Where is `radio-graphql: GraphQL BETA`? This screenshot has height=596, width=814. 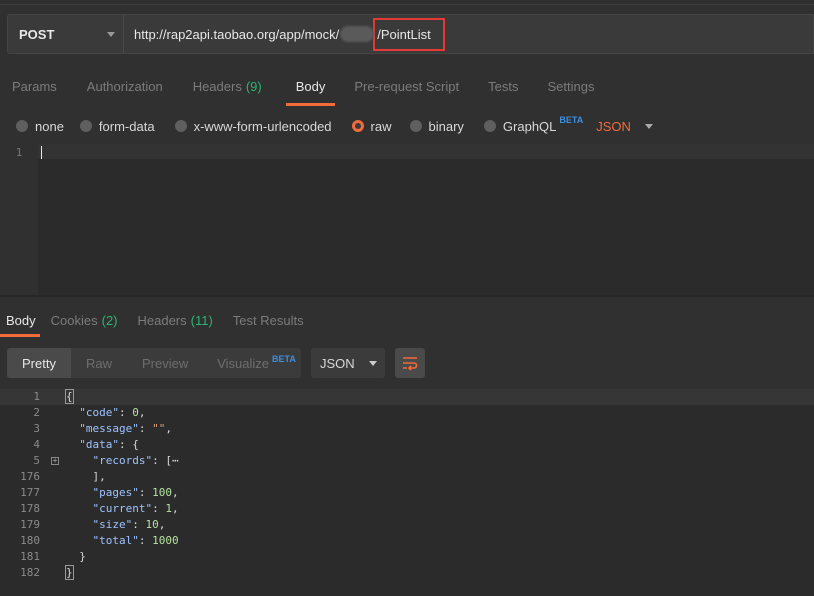
radio-graphql: GraphQL BETA is located at coordinates (533, 124).